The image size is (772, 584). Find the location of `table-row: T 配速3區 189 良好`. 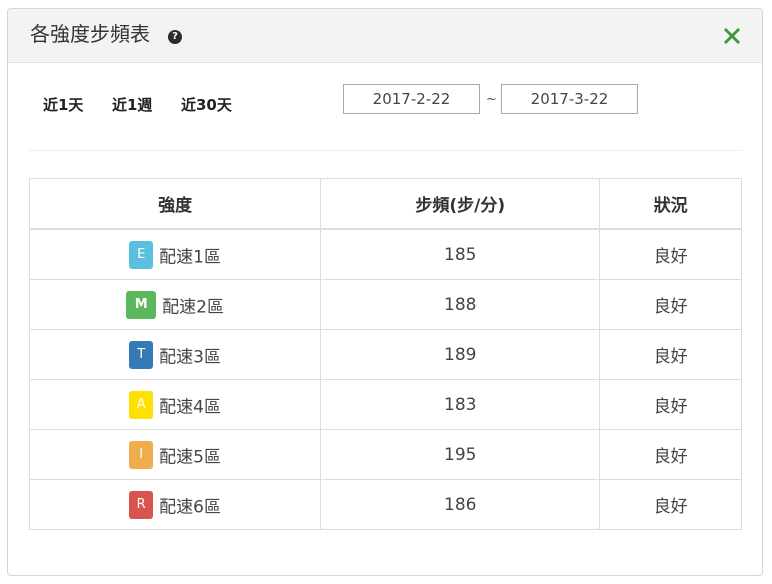

table-row: T 配速3區 189 良好 is located at coordinates (385, 354).